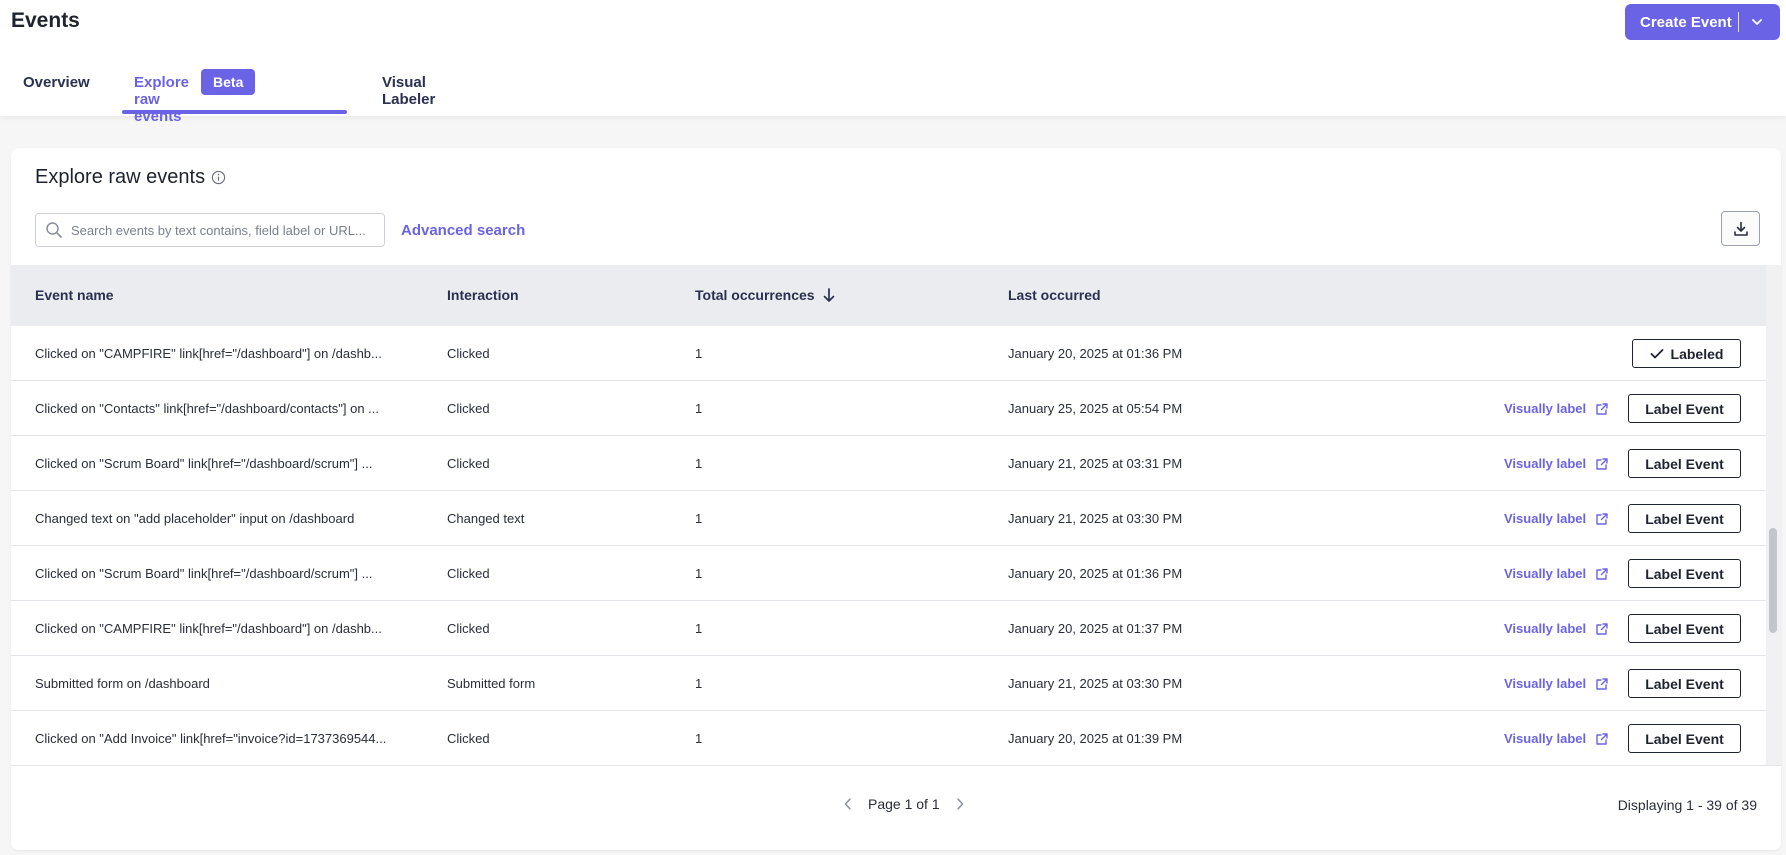  Describe the element at coordinates (45, 20) in the screenshot. I see `page-title: Events` at that location.